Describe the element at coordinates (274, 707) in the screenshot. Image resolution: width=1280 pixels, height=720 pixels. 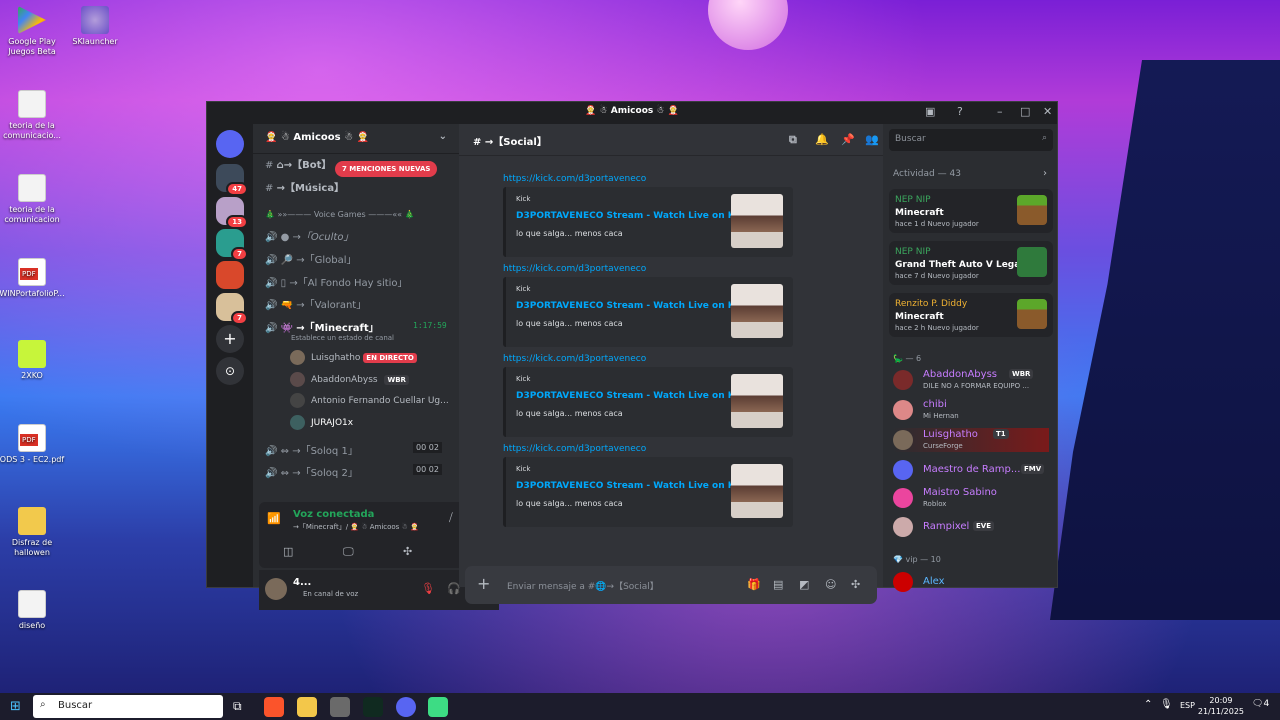
I see `brave-icon` at that location.